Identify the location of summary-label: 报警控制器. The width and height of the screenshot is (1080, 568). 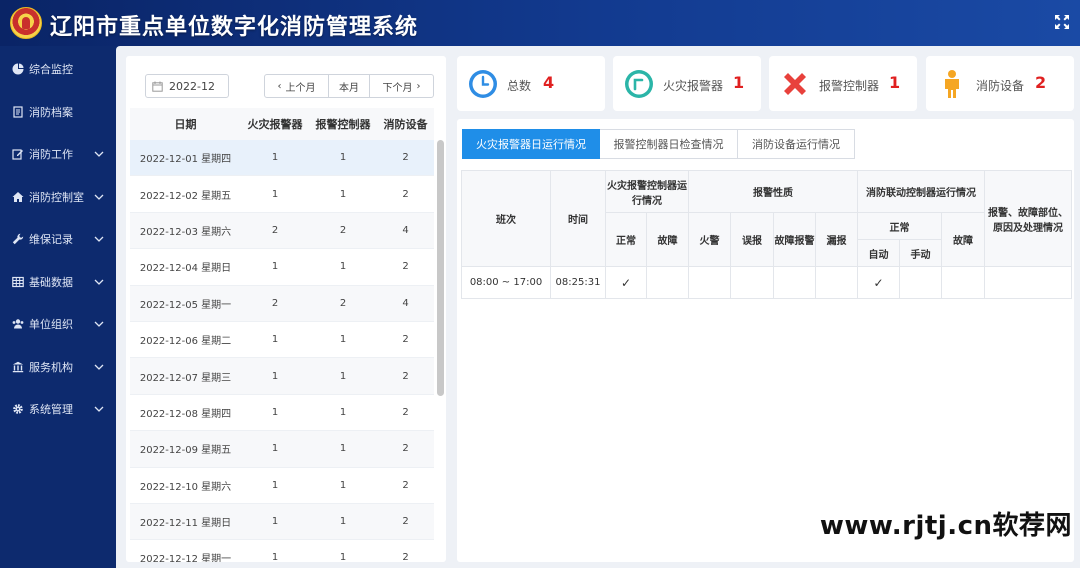
(849, 86).